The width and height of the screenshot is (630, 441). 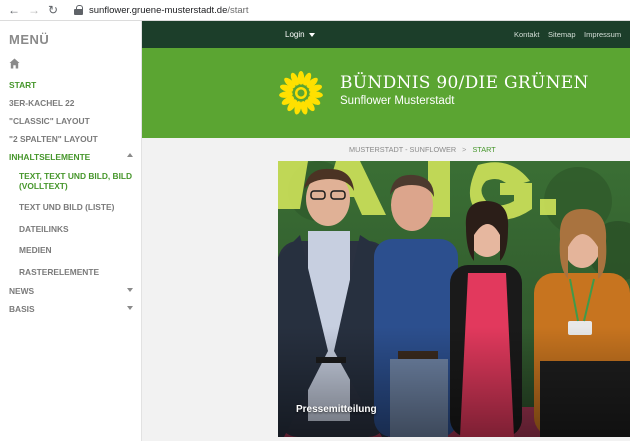 I want to click on hero-caption: Pressemitteilung, so click(x=336, y=409).